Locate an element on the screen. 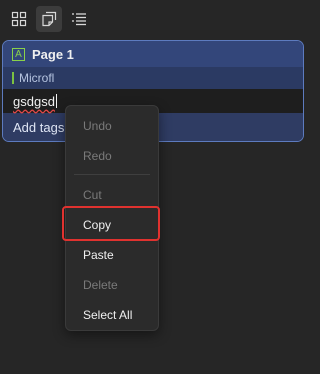  pages-icon is located at coordinates (49, 19).